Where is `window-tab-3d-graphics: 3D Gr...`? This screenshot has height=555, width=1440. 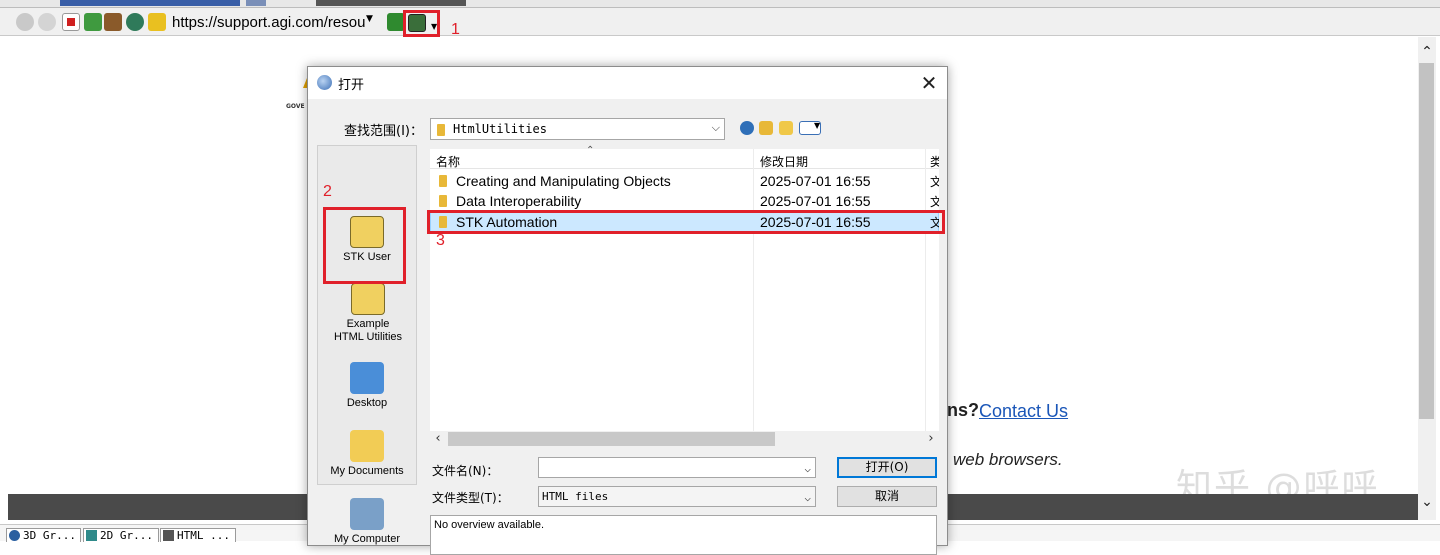 window-tab-3d-graphics: 3D Gr... is located at coordinates (43, 535).